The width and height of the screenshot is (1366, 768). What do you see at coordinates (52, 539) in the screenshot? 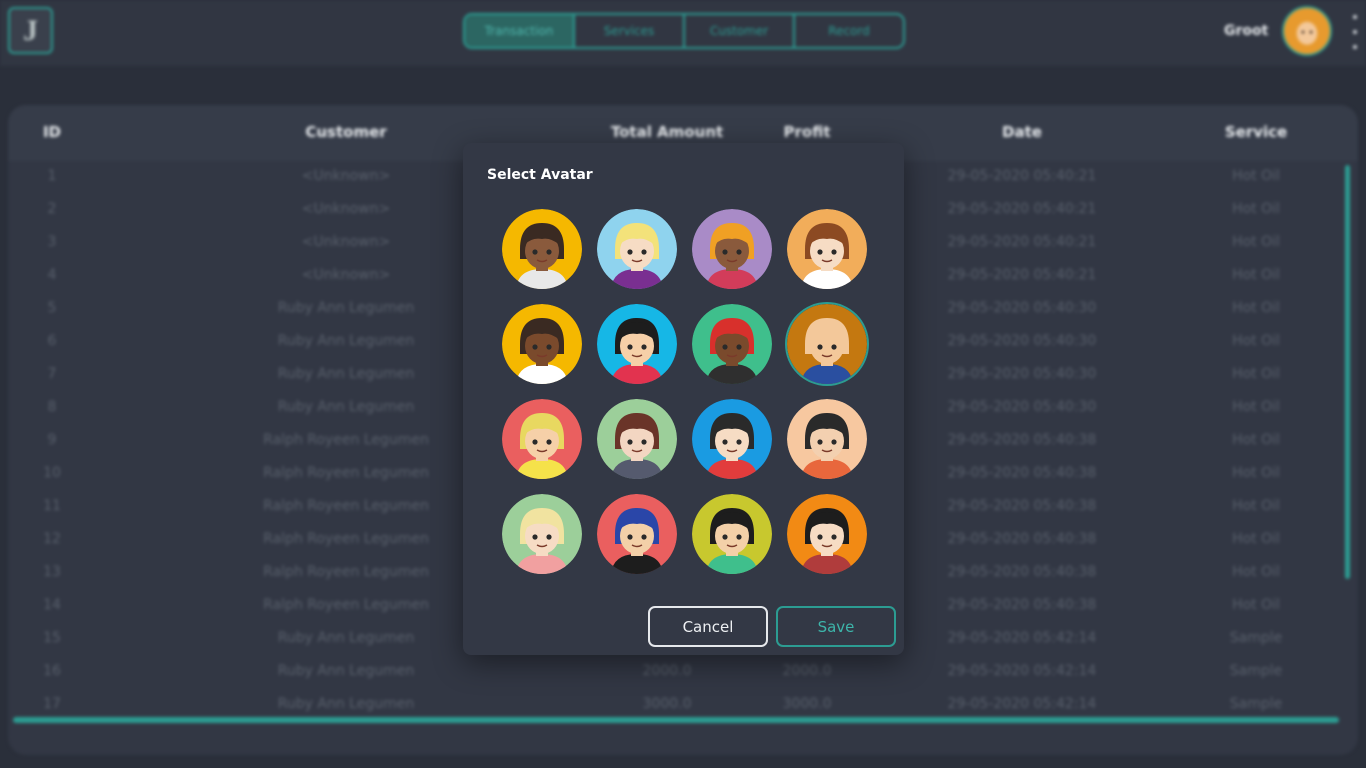
I see `cell-id: 12` at bounding box center [52, 539].